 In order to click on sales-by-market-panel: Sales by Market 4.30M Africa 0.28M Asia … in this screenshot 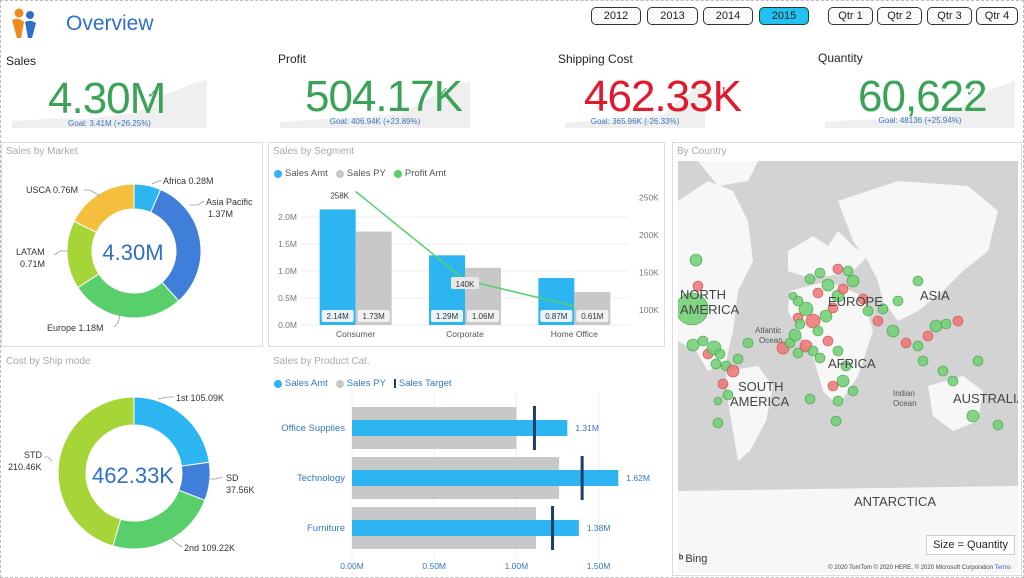, I will do `click(132, 244)`.